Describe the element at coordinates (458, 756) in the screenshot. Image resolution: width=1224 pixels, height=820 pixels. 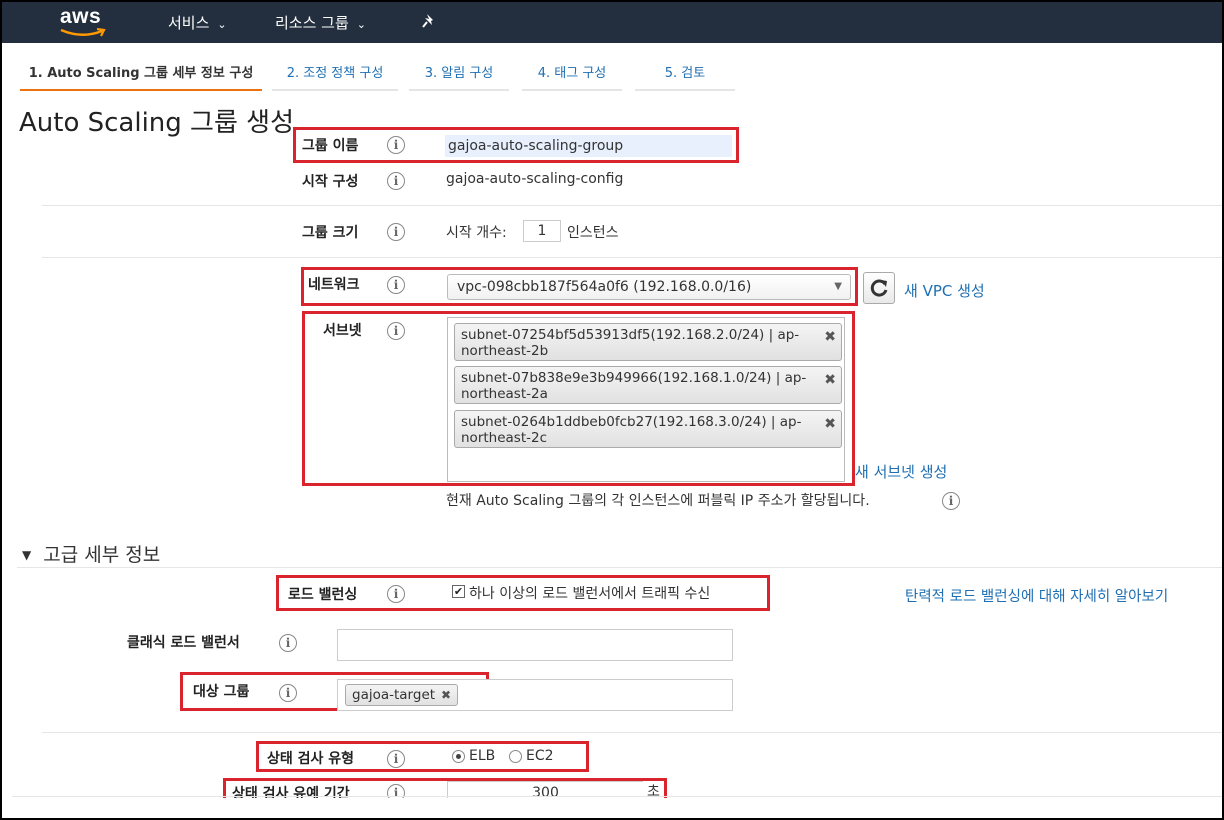
I see `radio-elb` at that location.